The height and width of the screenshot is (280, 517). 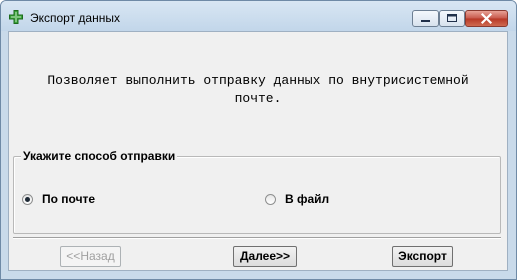 I want to click on maximize-icon, so click(x=452, y=18).